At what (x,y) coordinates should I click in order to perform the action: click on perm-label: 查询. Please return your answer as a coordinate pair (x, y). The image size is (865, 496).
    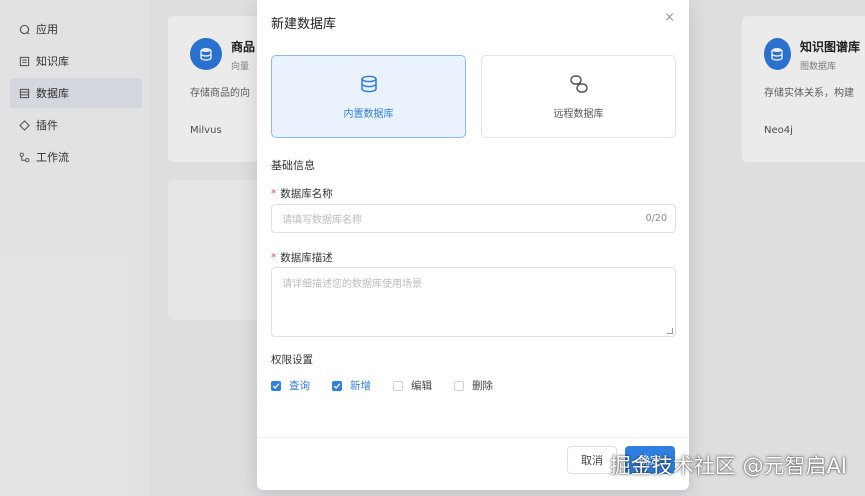
    Looking at the image, I should click on (299, 386).